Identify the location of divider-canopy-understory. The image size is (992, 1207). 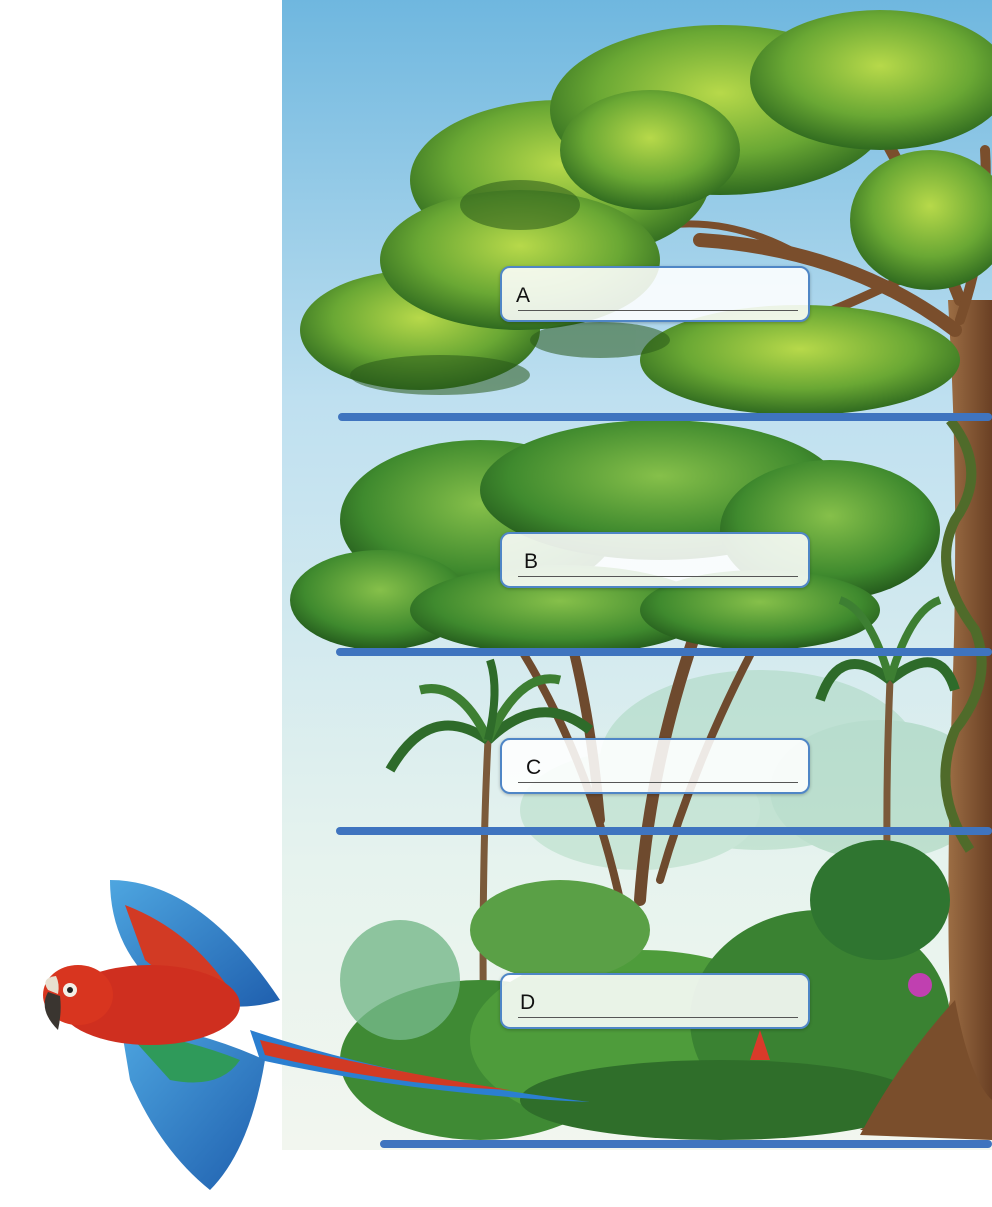
(664, 652).